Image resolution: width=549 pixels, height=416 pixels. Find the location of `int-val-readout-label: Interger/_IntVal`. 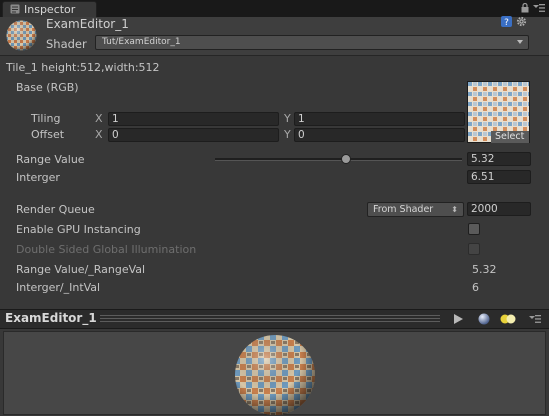

int-val-readout-label: Interger/_IntVal is located at coordinates (58, 287).